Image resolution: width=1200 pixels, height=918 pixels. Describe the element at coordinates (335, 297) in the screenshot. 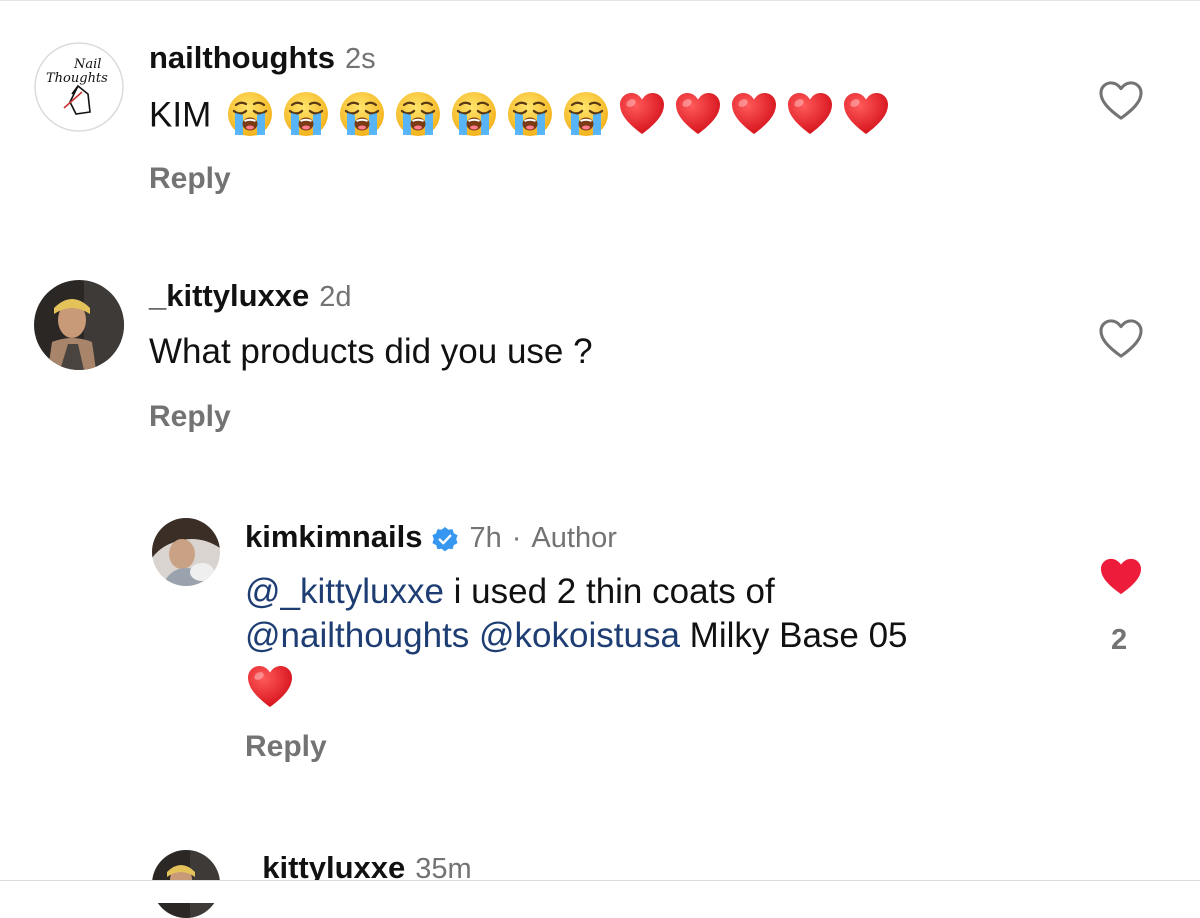

I see `timestamp: 2d` at that location.